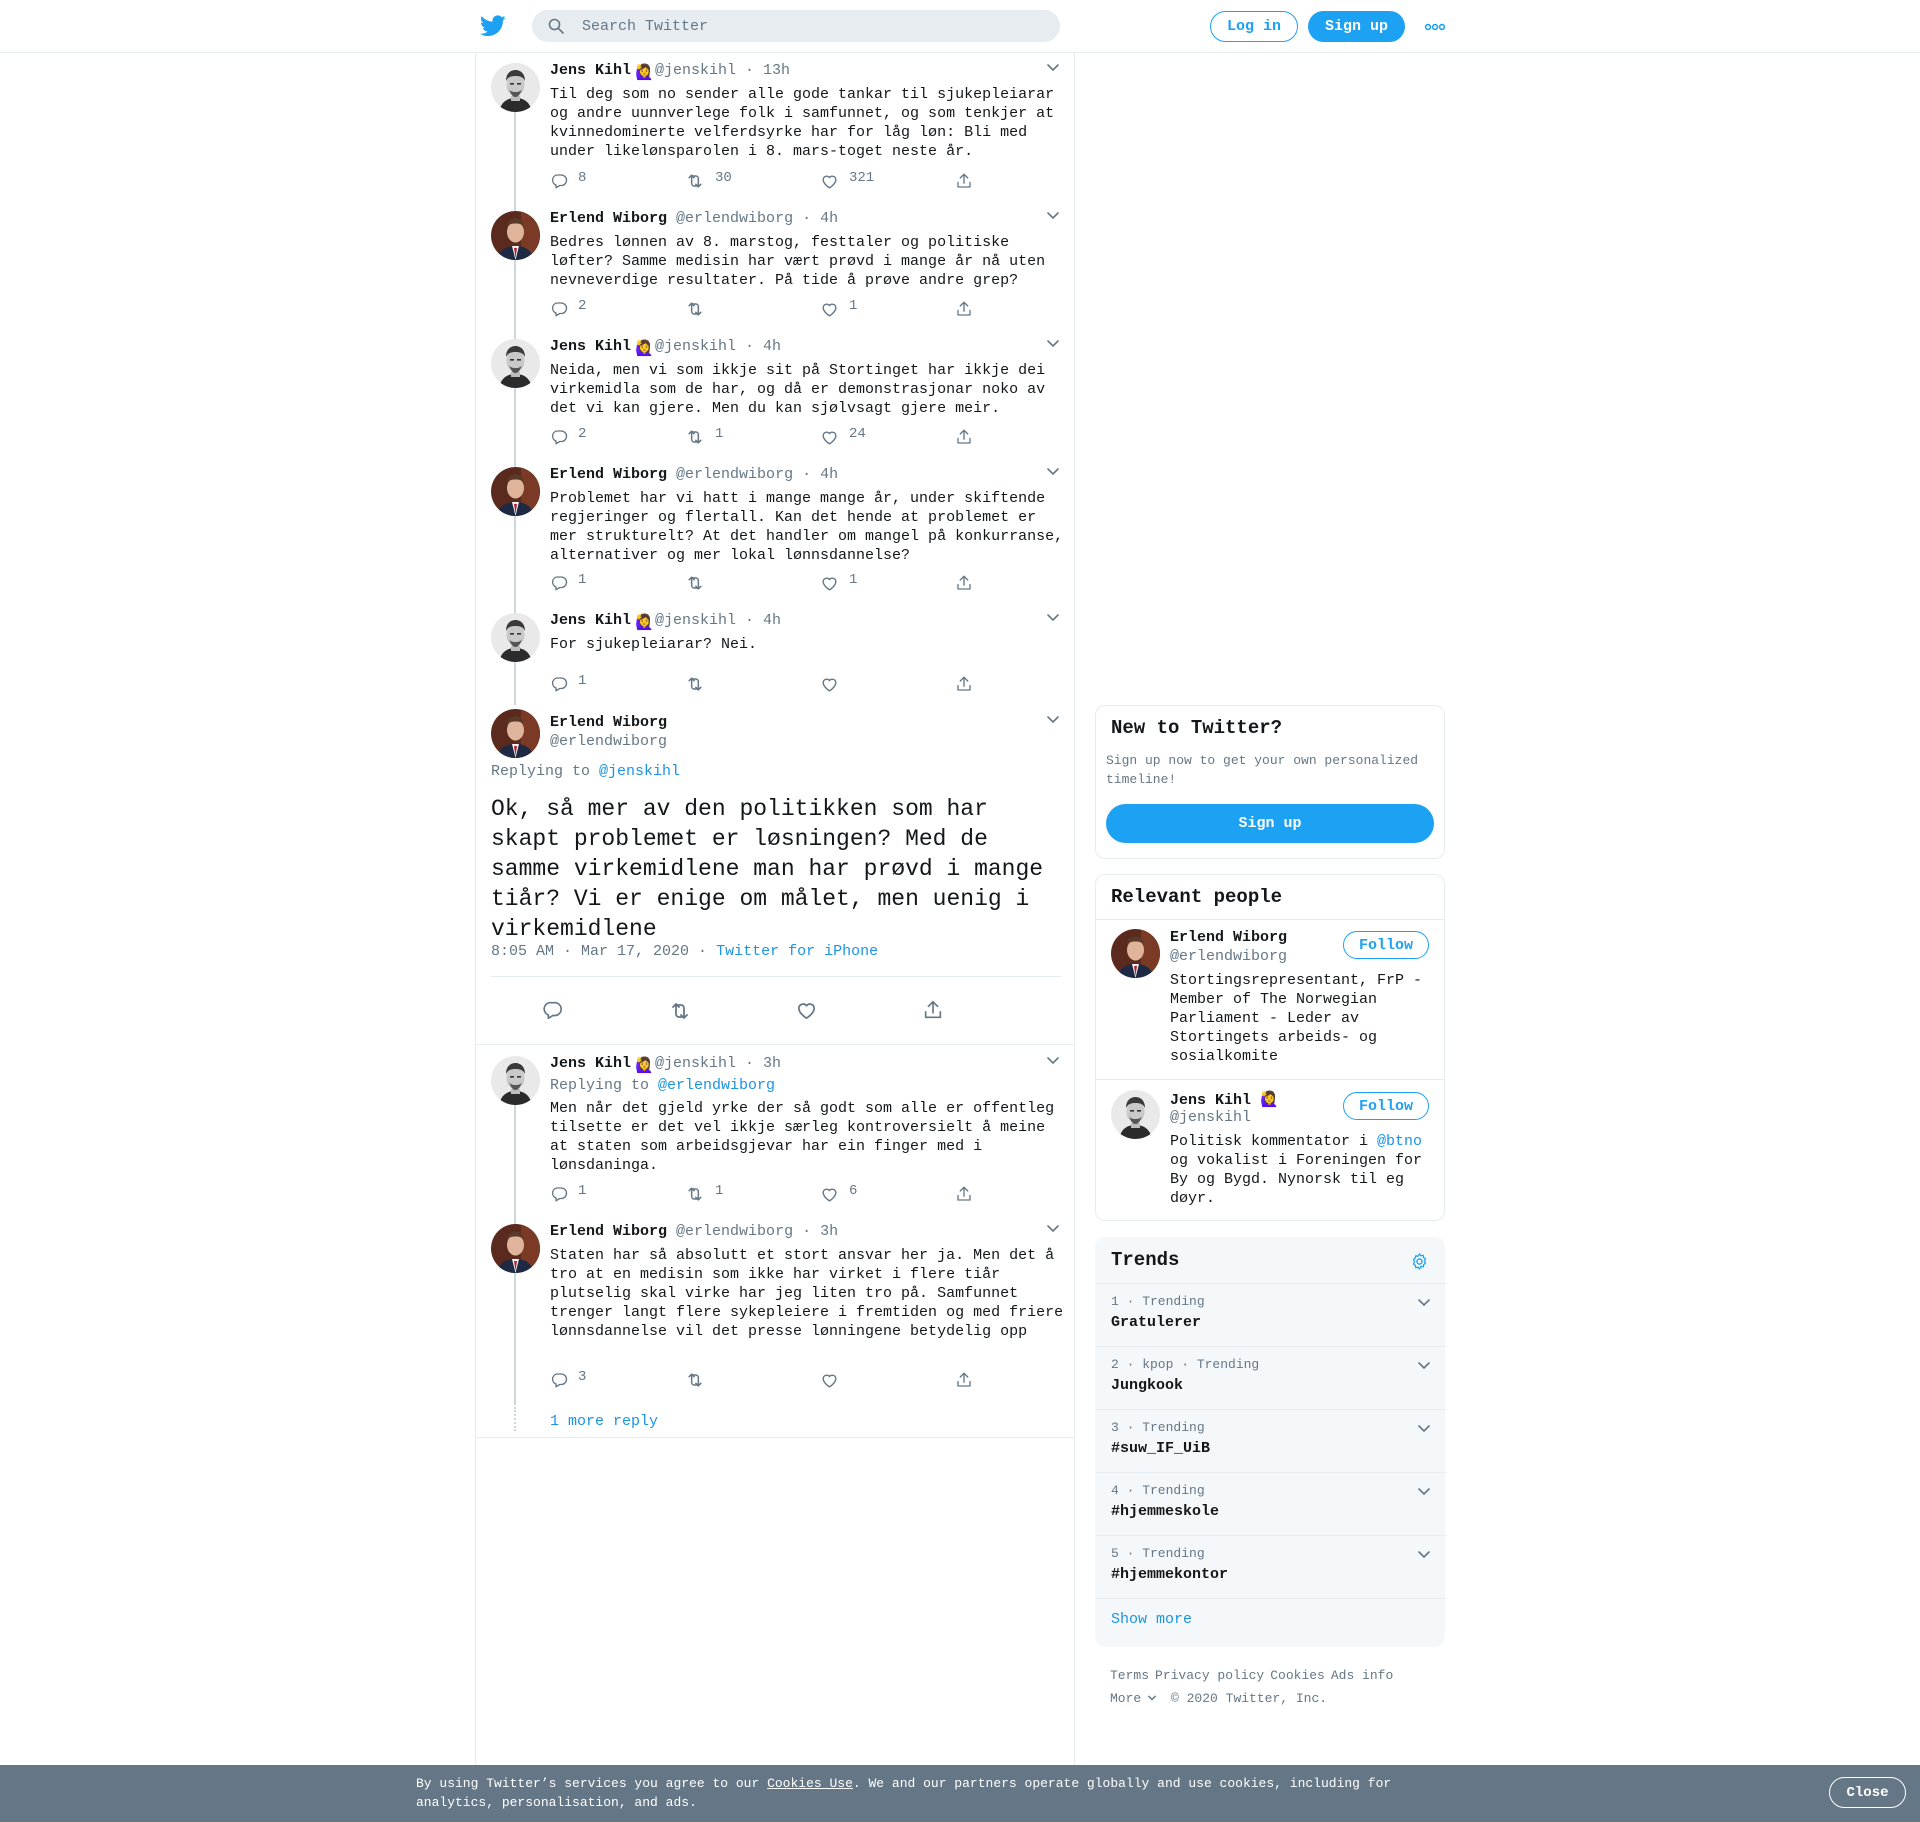 The image size is (1920, 1822). What do you see at coordinates (1435, 26) in the screenshot?
I see `more-dots-icon` at bounding box center [1435, 26].